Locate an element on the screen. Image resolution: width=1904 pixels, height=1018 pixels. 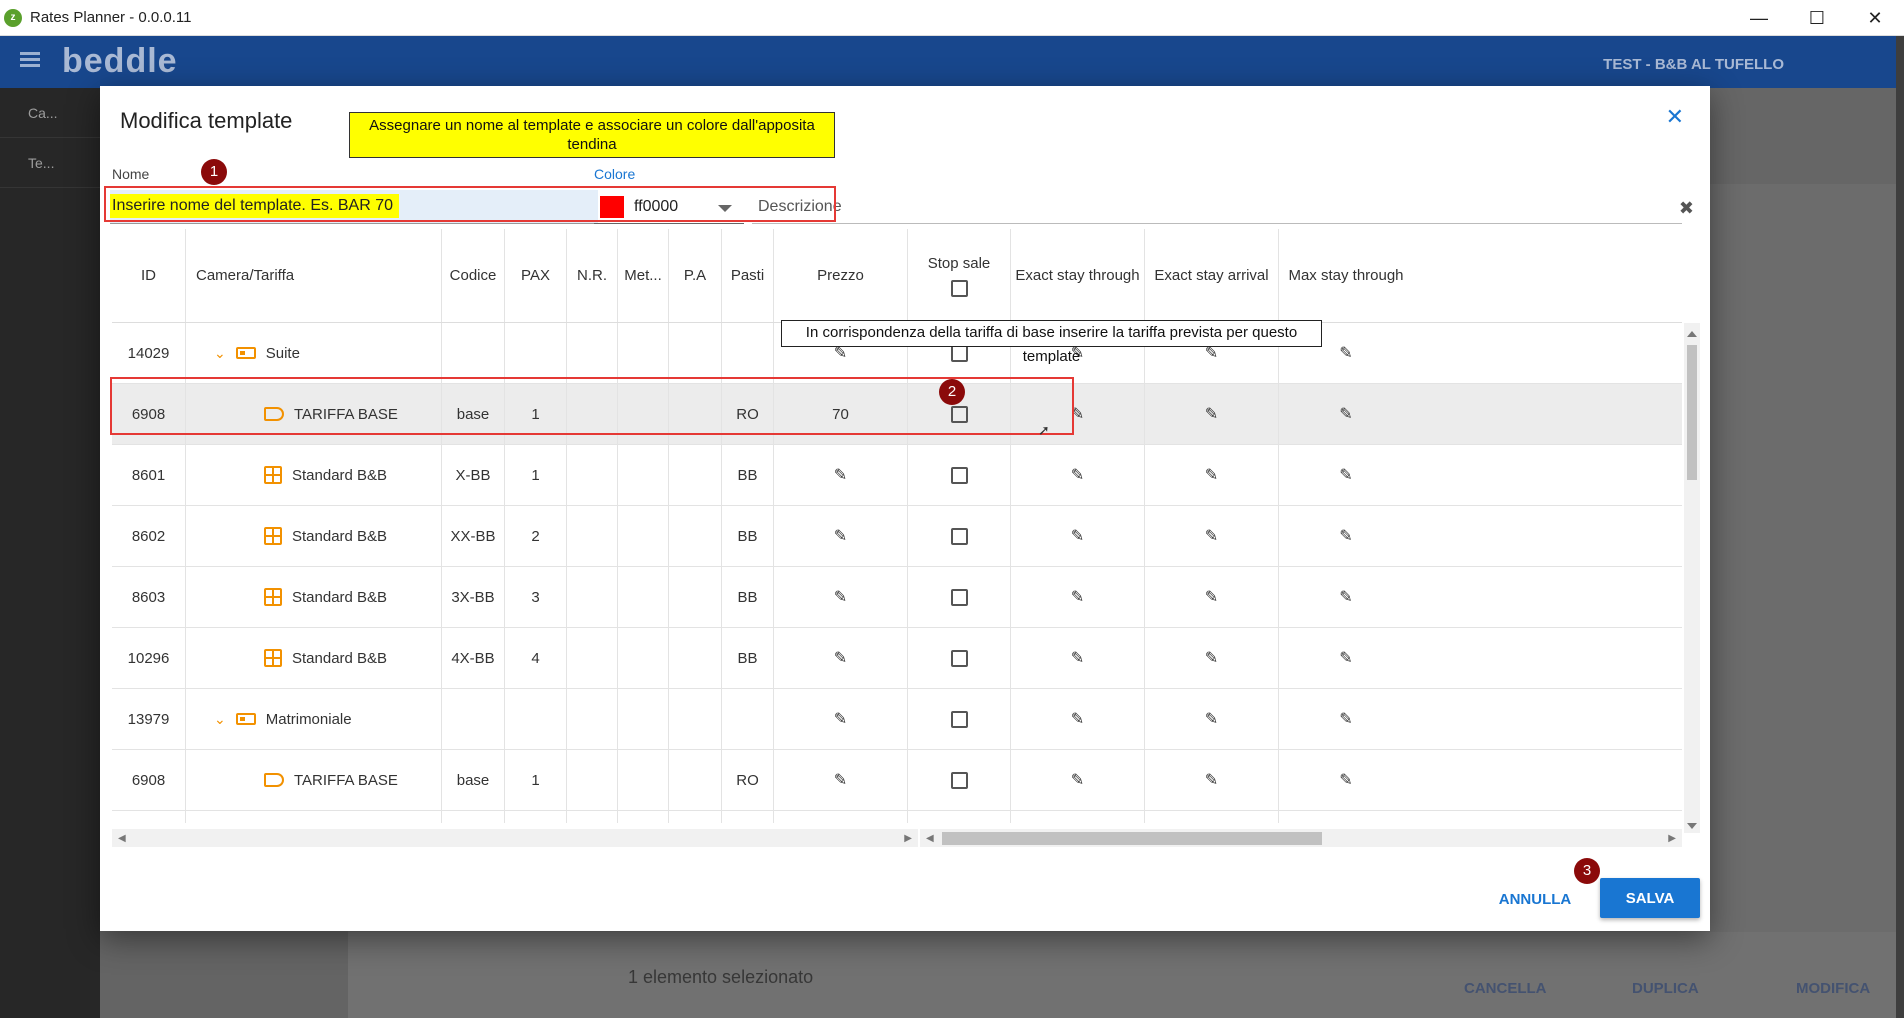
header-max-through: Max stay through is located at coordinates (1346, 275).